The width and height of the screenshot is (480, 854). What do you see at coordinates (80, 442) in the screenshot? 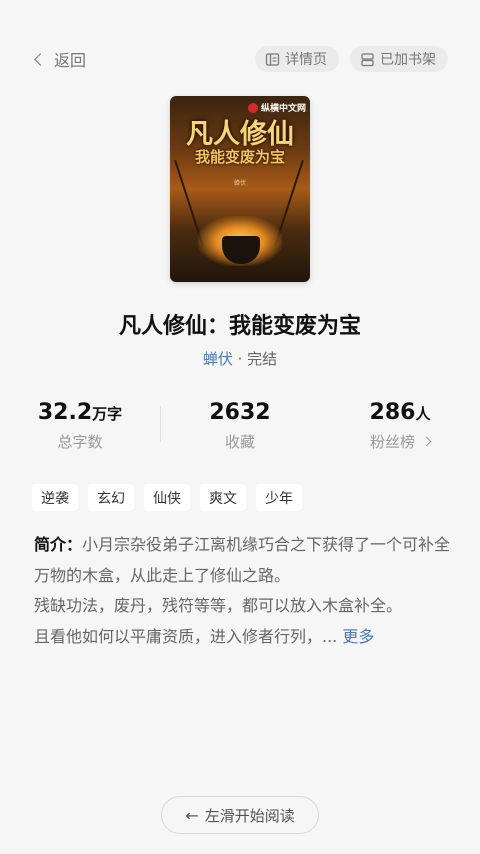
I see `word-count-label: 总字数` at bounding box center [80, 442].